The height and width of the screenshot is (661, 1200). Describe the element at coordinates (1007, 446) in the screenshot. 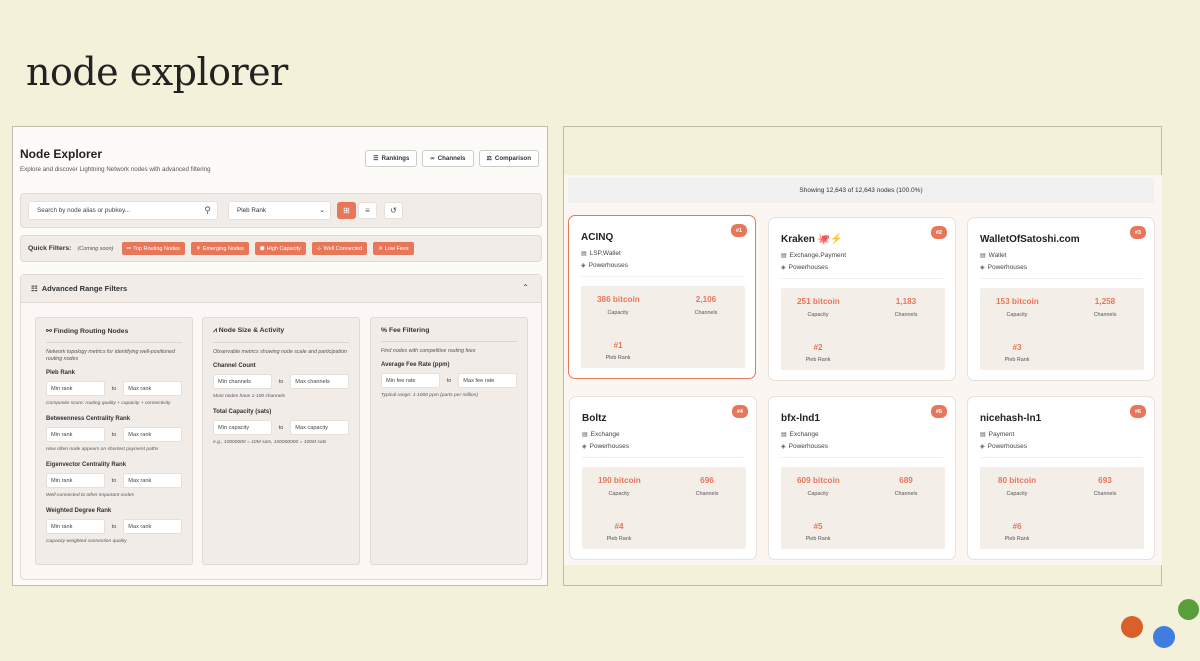

I see `node-category-text: Powerhouses` at that location.